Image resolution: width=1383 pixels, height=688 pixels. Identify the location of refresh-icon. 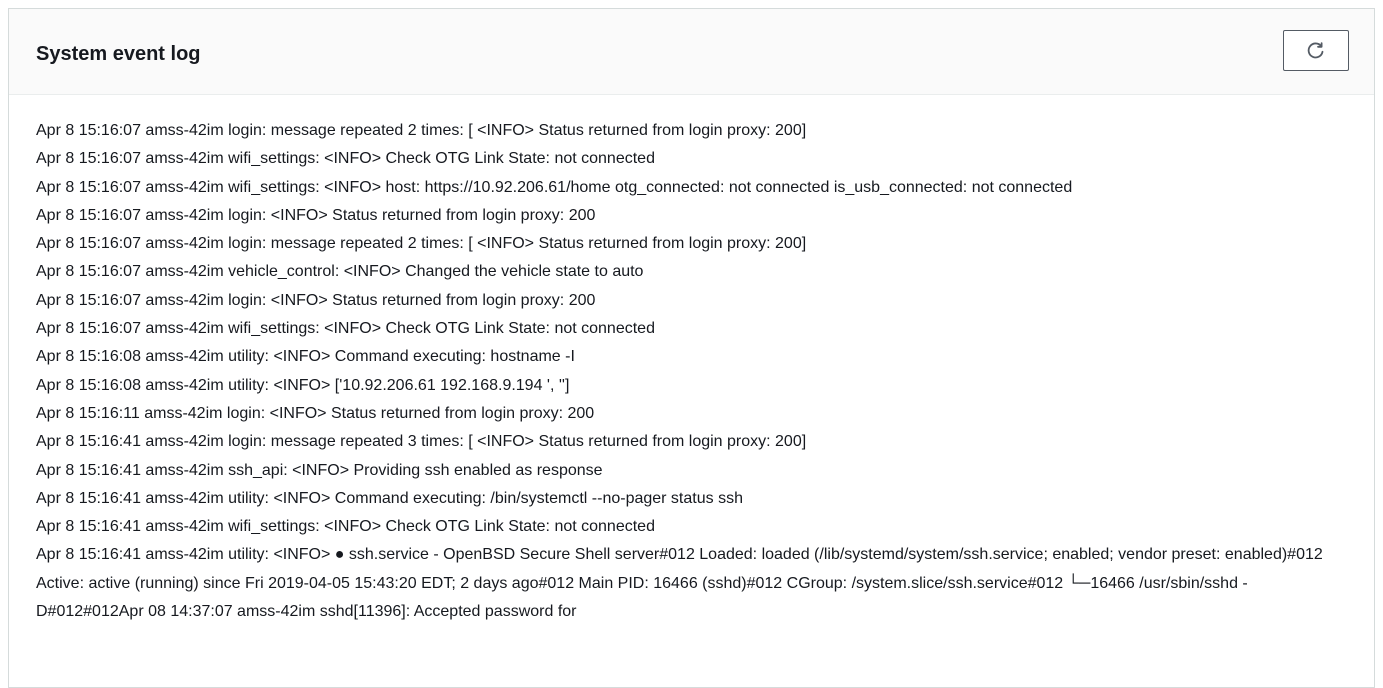
(1316, 50).